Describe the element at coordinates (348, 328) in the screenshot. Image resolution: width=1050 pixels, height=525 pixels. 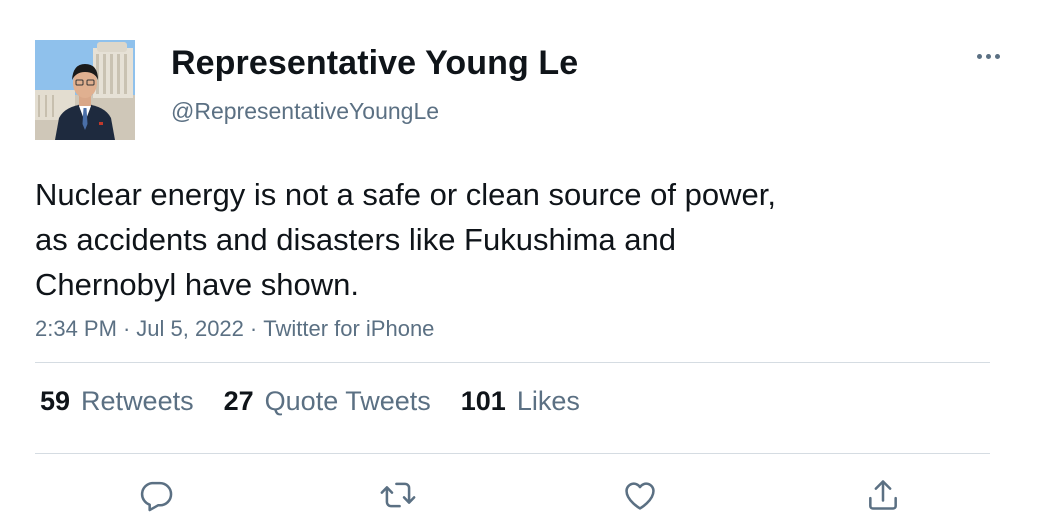
I see `tweet-source: Twitter for iPhone` at that location.